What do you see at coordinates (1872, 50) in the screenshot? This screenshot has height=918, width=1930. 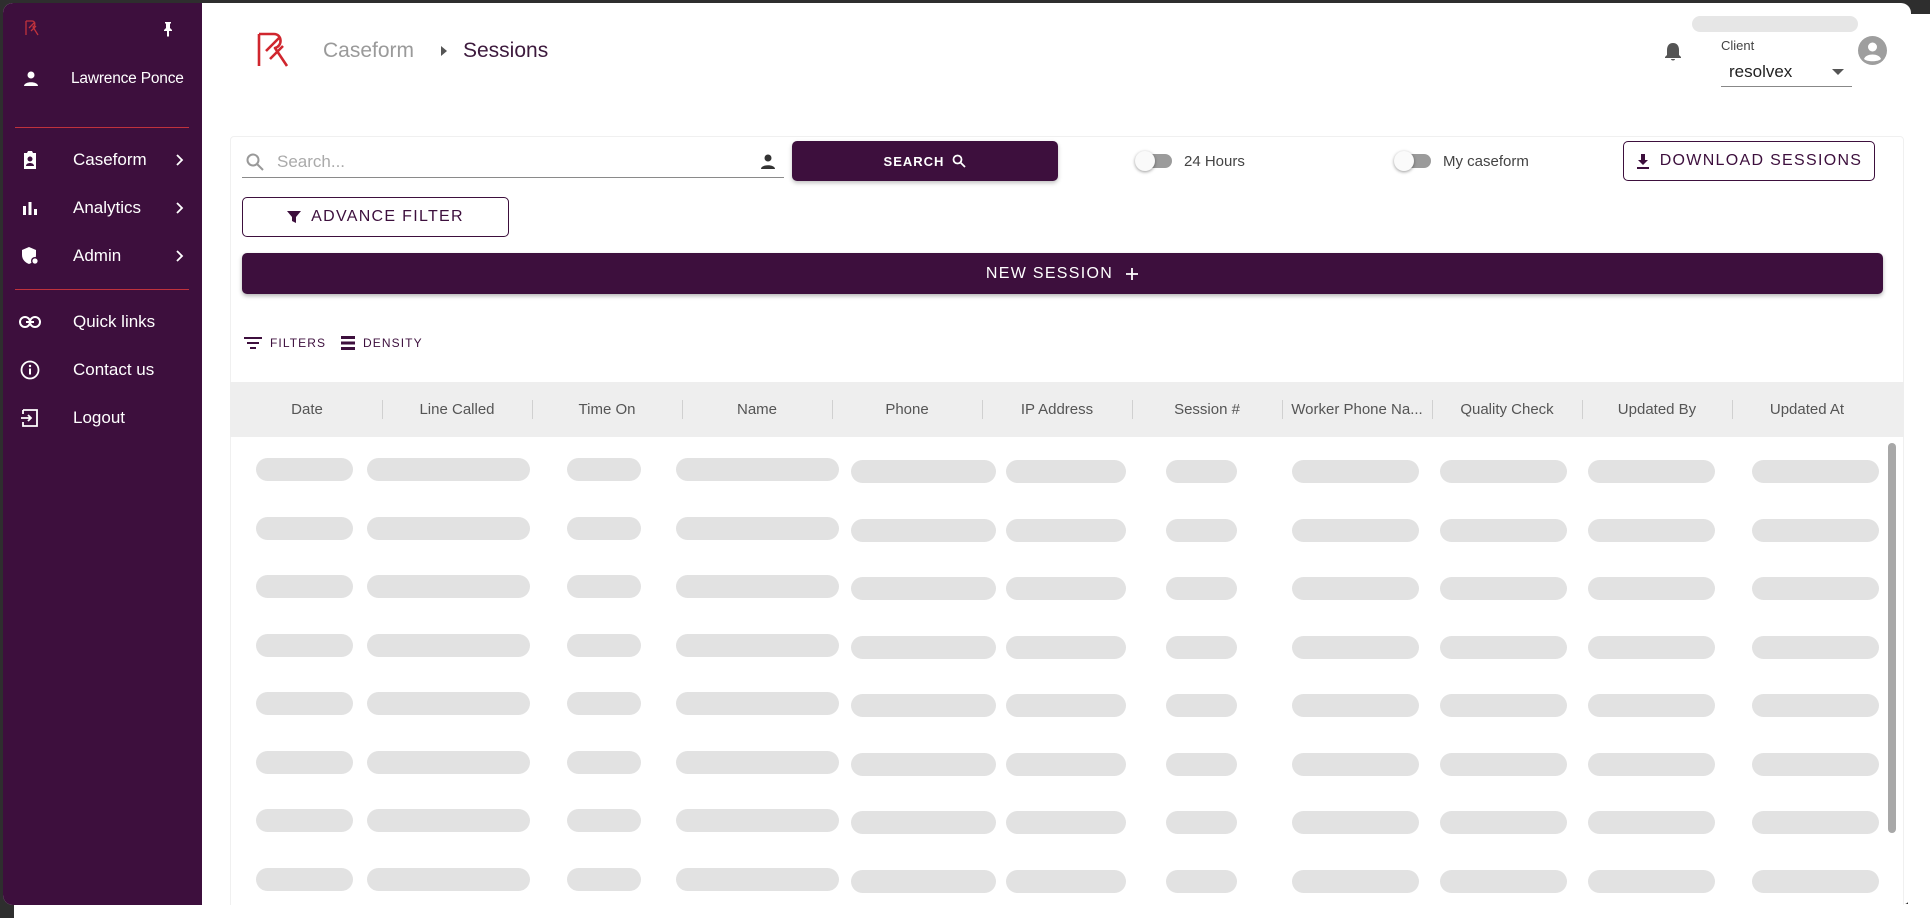 I see `avatar` at bounding box center [1872, 50].